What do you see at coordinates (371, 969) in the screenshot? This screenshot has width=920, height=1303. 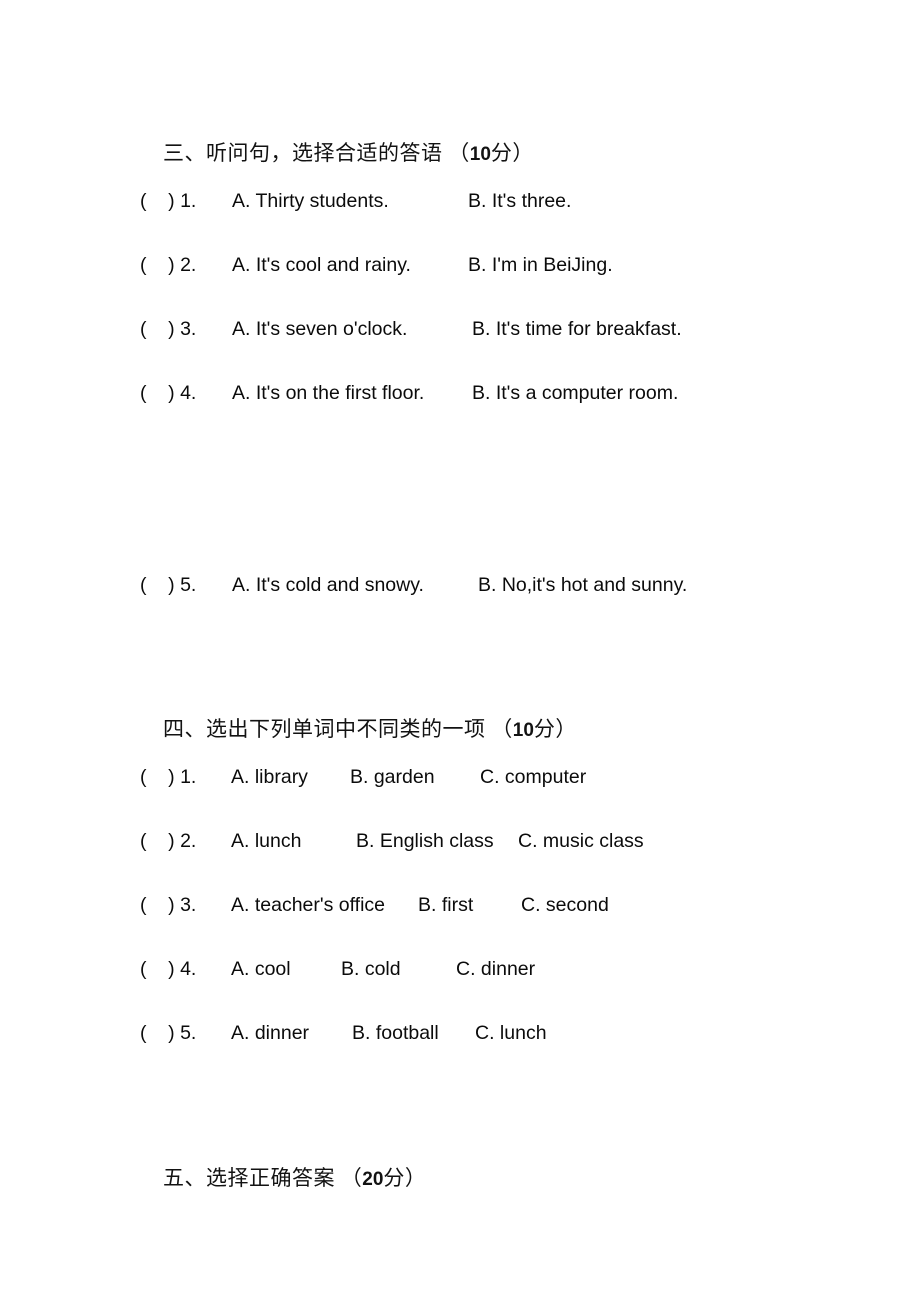 I see `option-b: B. cold` at bounding box center [371, 969].